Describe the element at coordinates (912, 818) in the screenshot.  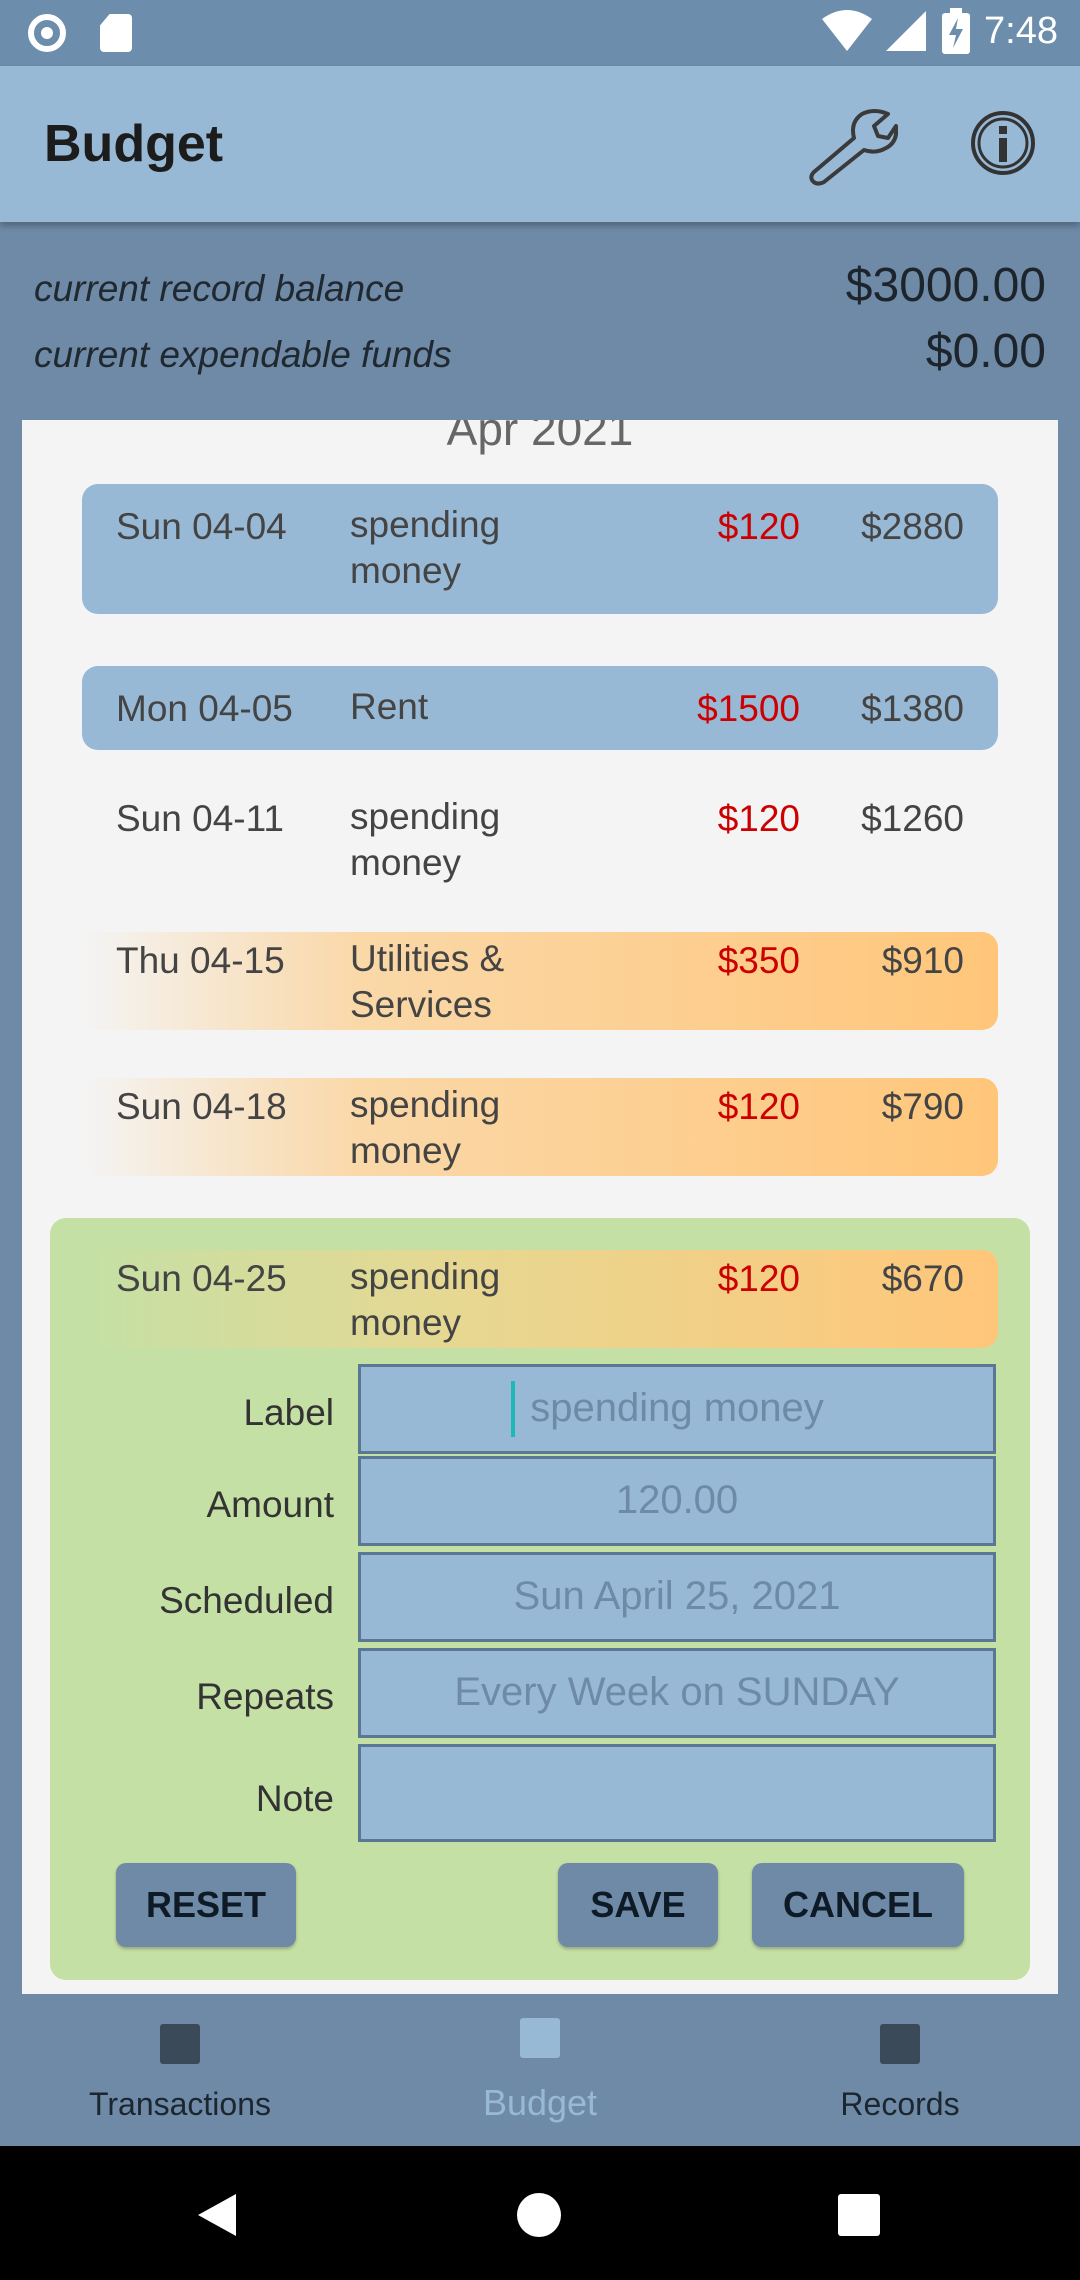
I see `item-balance: $1260` at that location.